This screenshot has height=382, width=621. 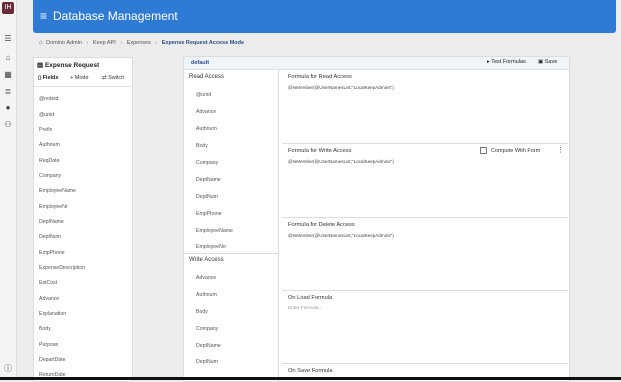 What do you see at coordinates (310, 371) in the screenshot?
I see `onsave-formula-label: On Save Formula` at bounding box center [310, 371].